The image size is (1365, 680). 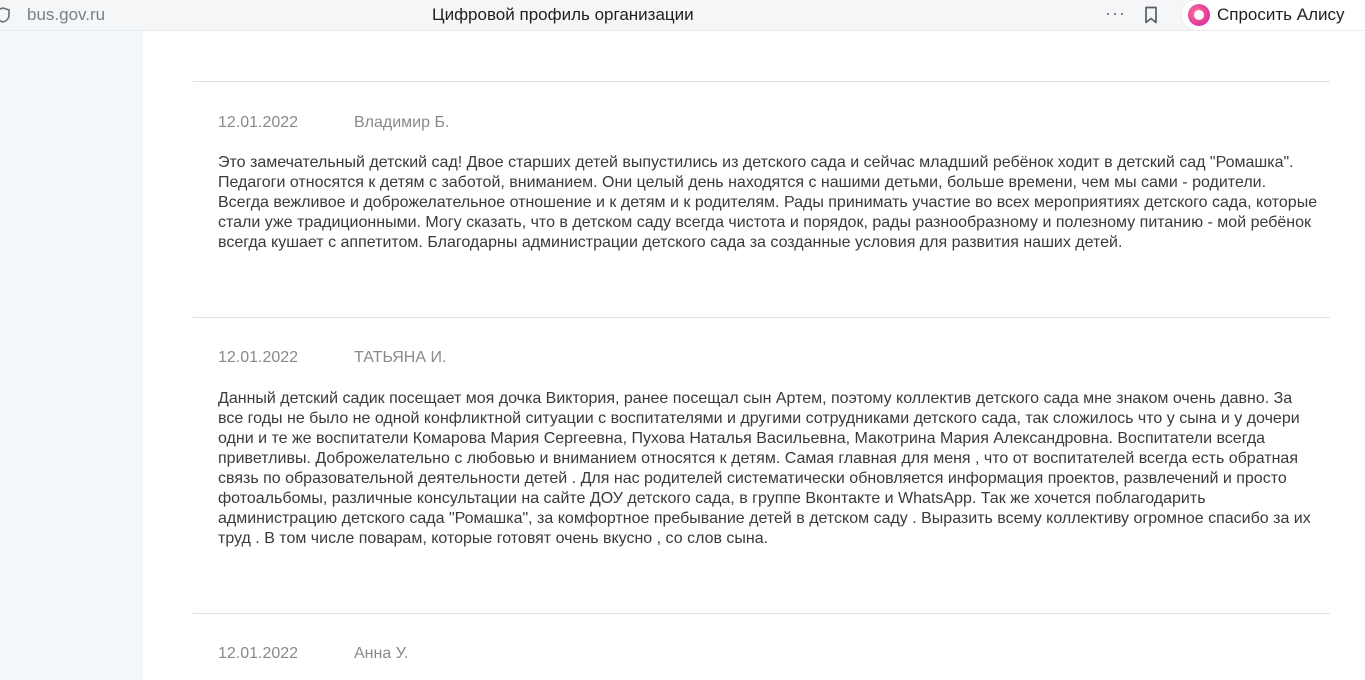 I want to click on shield-icon, so click(x=5, y=15).